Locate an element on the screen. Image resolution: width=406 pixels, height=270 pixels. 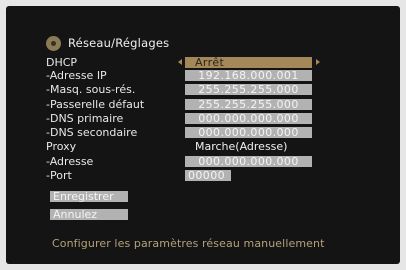
menu-header: Réseau/Réglages is located at coordinates (107, 43).